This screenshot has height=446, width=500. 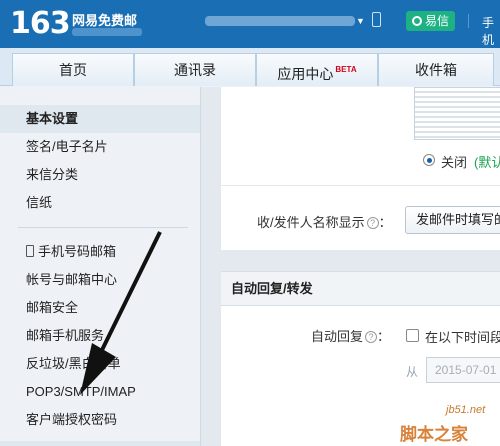 What do you see at coordinates (468, 21) in the screenshot?
I see `top-divider` at bounding box center [468, 21].